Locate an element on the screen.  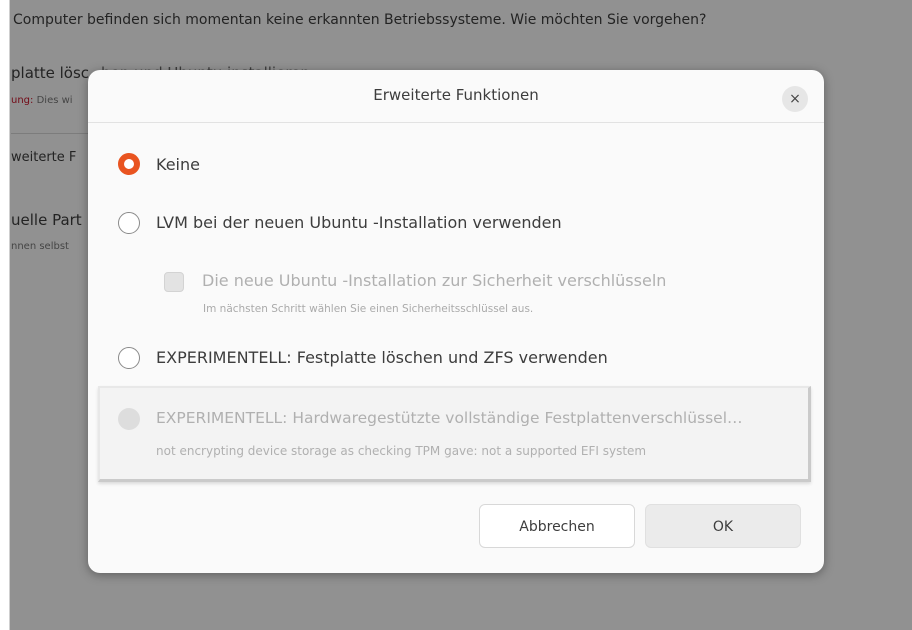
radio-lvm is located at coordinates (129, 223).